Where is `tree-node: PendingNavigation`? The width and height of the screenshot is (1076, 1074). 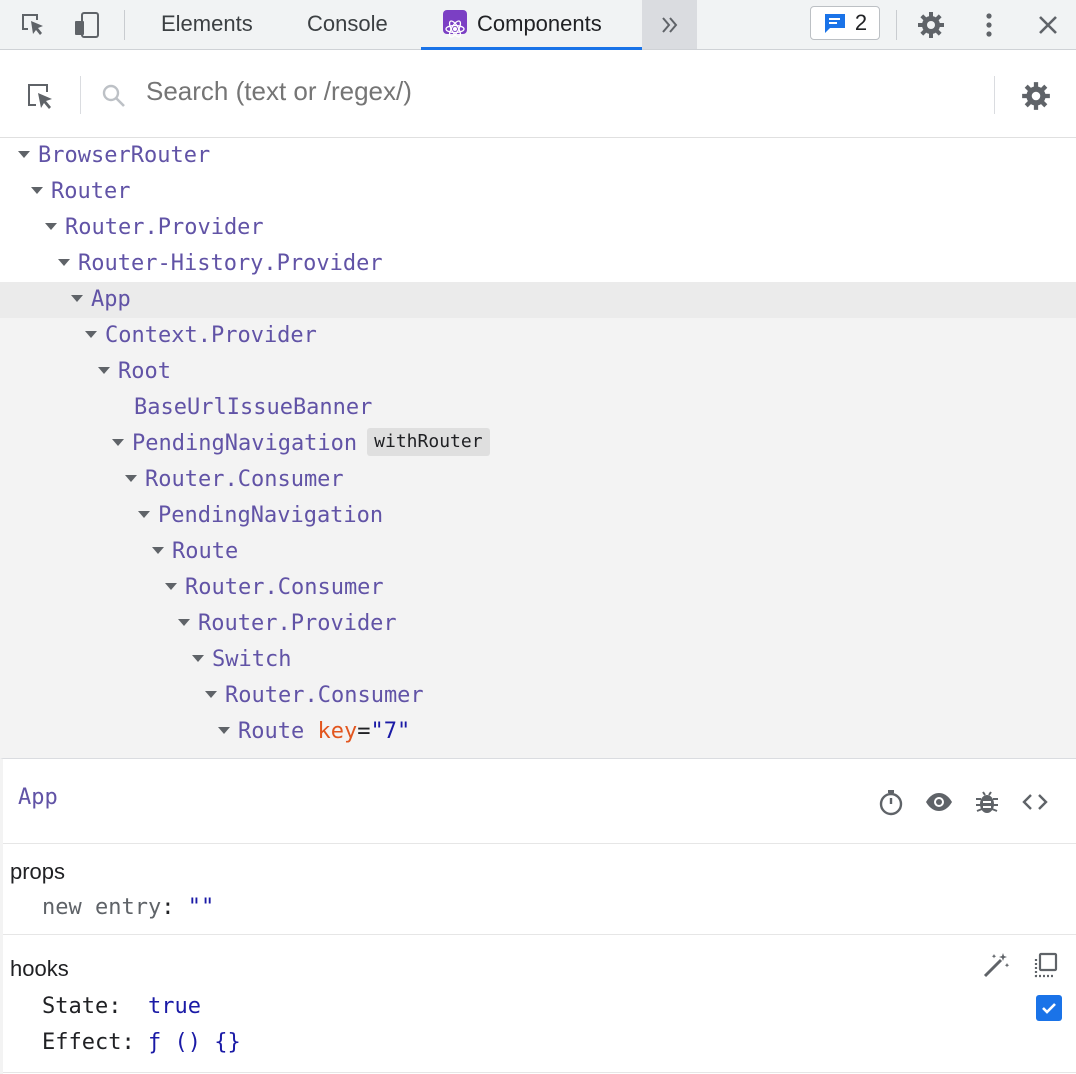
tree-node: PendingNavigation is located at coordinates (538, 516).